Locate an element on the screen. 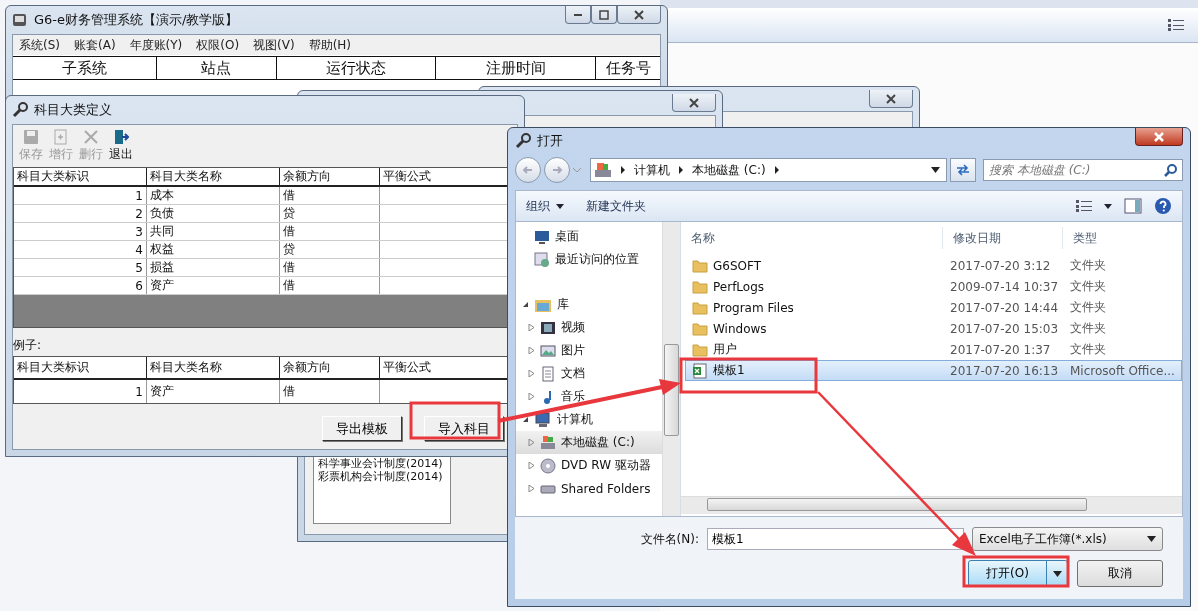  column-header: 注册时间 is located at coordinates (516, 68).